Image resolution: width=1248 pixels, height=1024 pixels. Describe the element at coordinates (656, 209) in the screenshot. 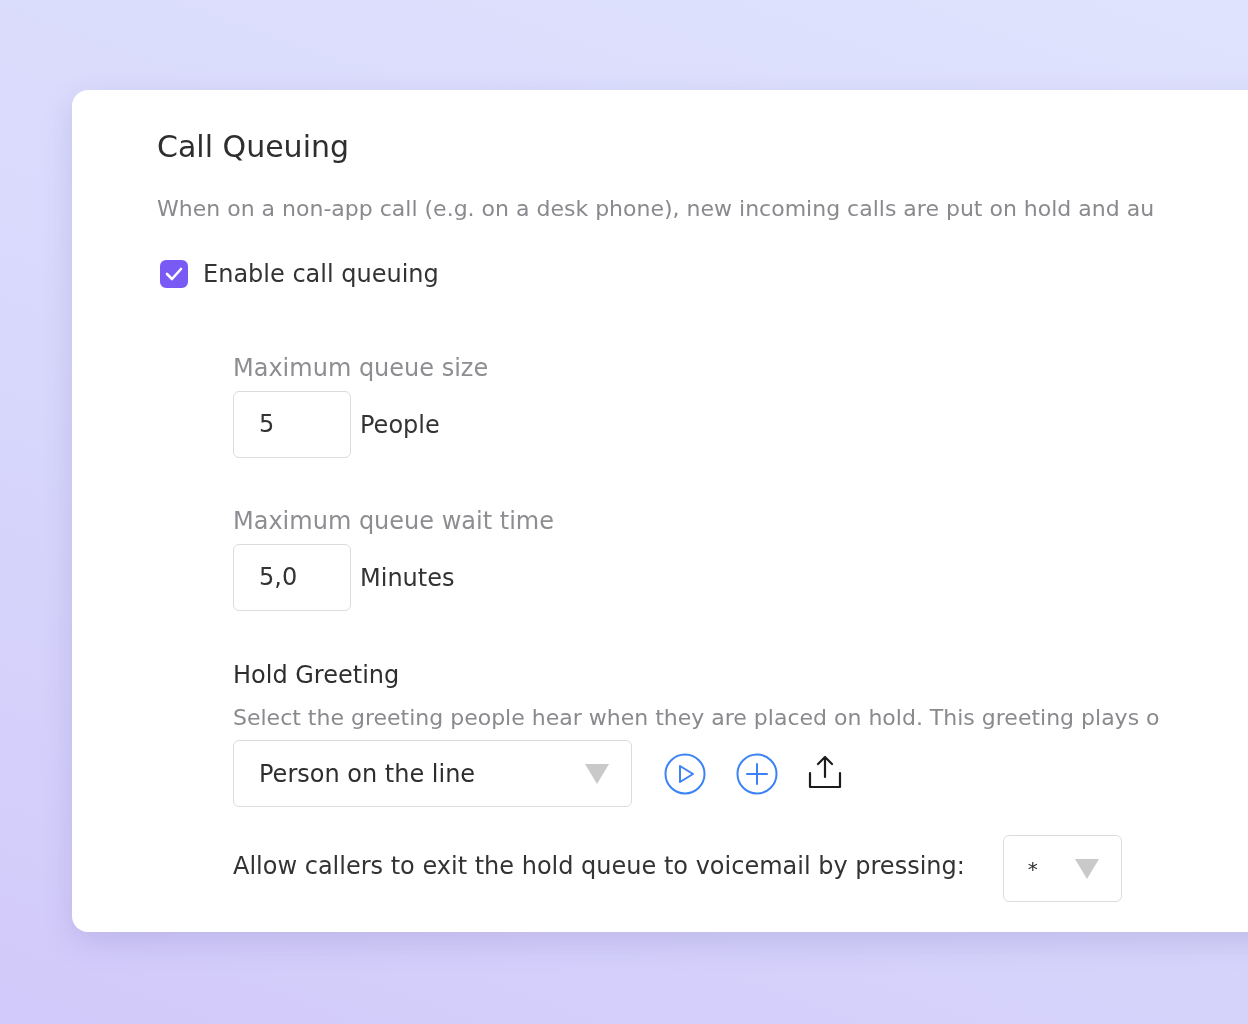

I see `section-description: When on a non-app call (e.g. on a desk phone), new incoming calls are put on hold and au` at that location.